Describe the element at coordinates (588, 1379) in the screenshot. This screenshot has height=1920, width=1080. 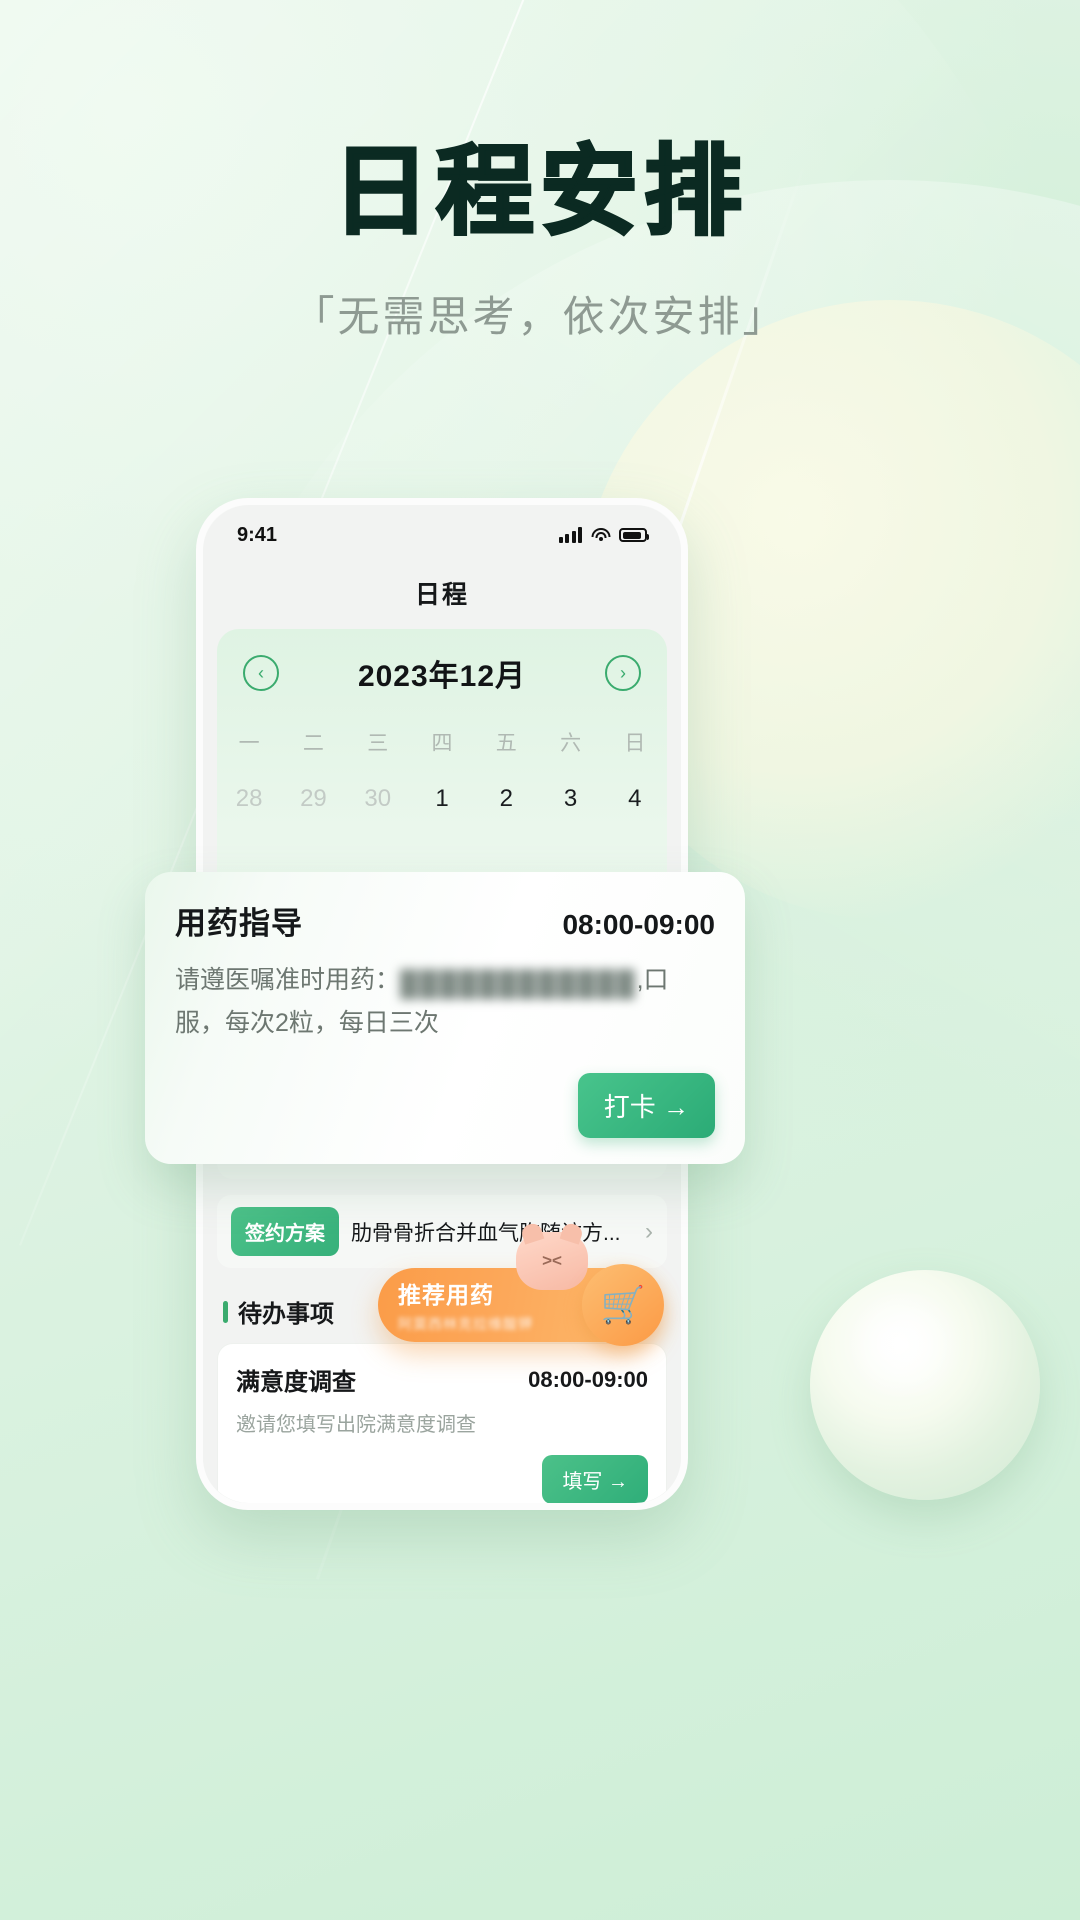
I see `todo-time: 08:00-09:00` at that location.